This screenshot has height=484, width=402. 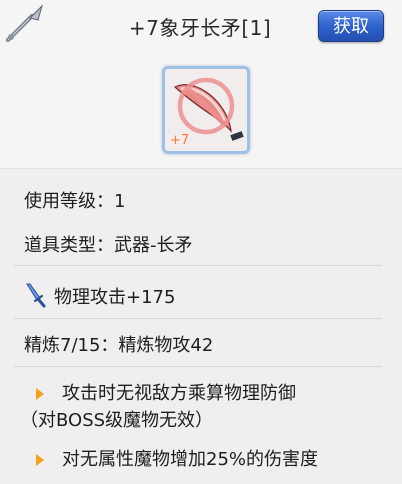 What do you see at coordinates (36, 295) in the screenshot?
I see `sword-icon` at bounding box center [36, 295].